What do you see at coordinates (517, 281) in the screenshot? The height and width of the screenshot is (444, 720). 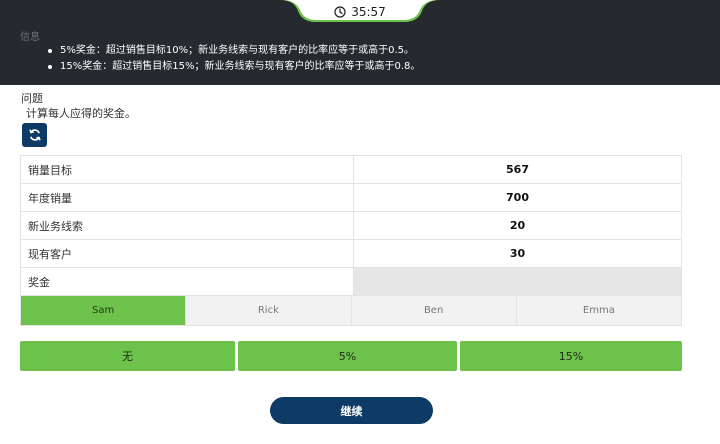 I see `bonus-answer-cell` at bounding box center [517, 281].